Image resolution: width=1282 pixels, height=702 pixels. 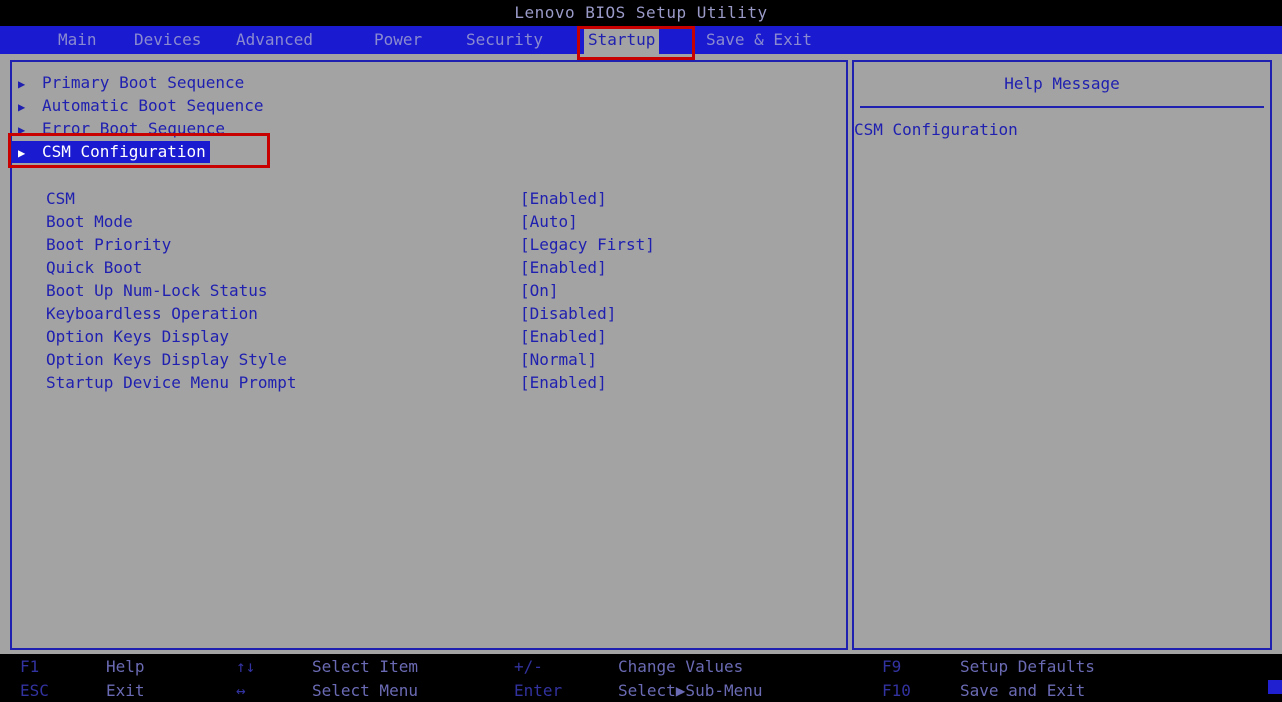 I want to click on submenu-error-boot-sequence: ▶ Error Boot Sequence, so click(x=121, y=129).